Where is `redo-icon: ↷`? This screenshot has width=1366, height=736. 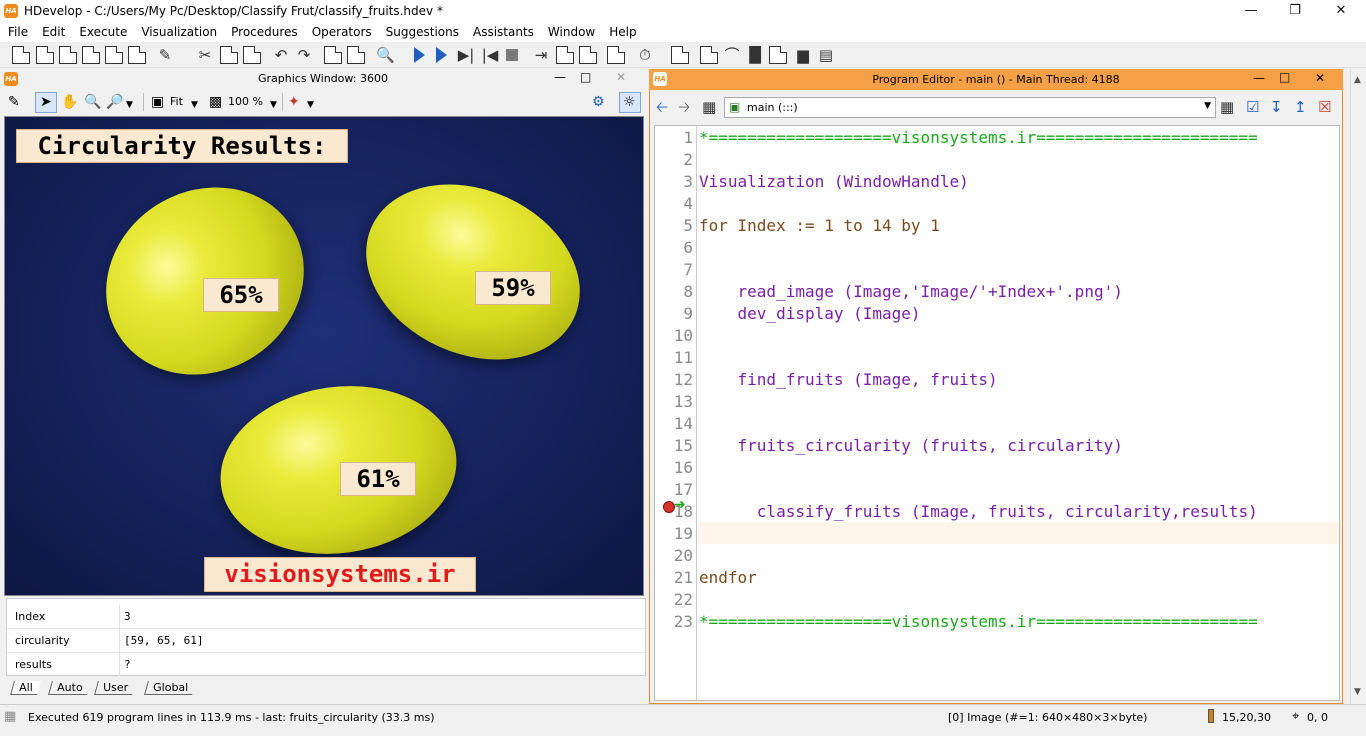
redo-icon: ↷ is located at coordinates (304, 55).